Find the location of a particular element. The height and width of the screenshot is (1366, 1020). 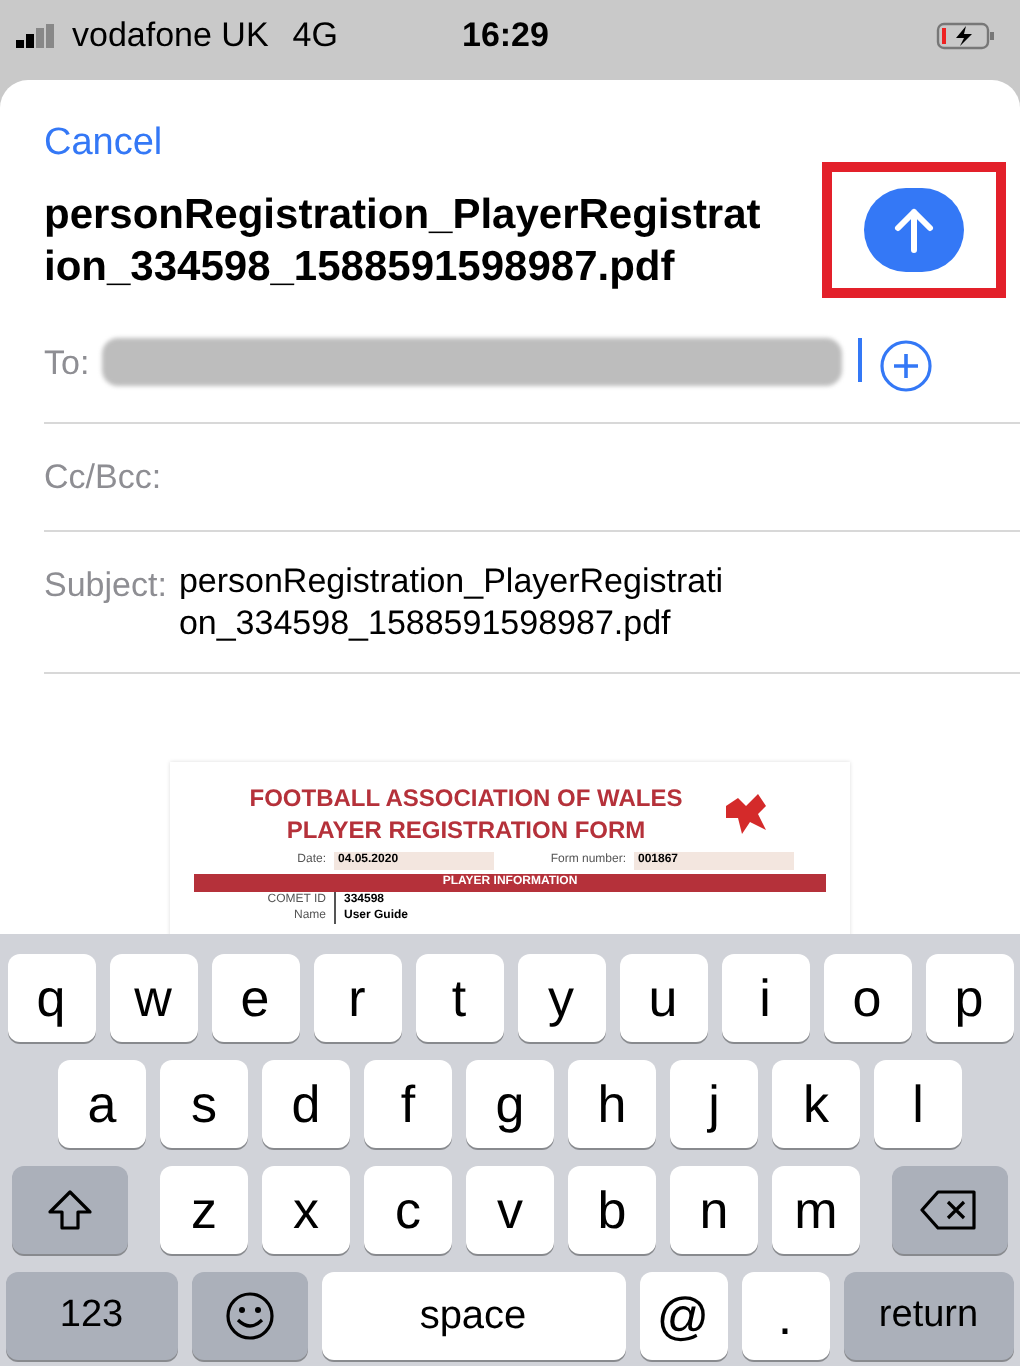

key: g is located at coordinates (510, 1104).